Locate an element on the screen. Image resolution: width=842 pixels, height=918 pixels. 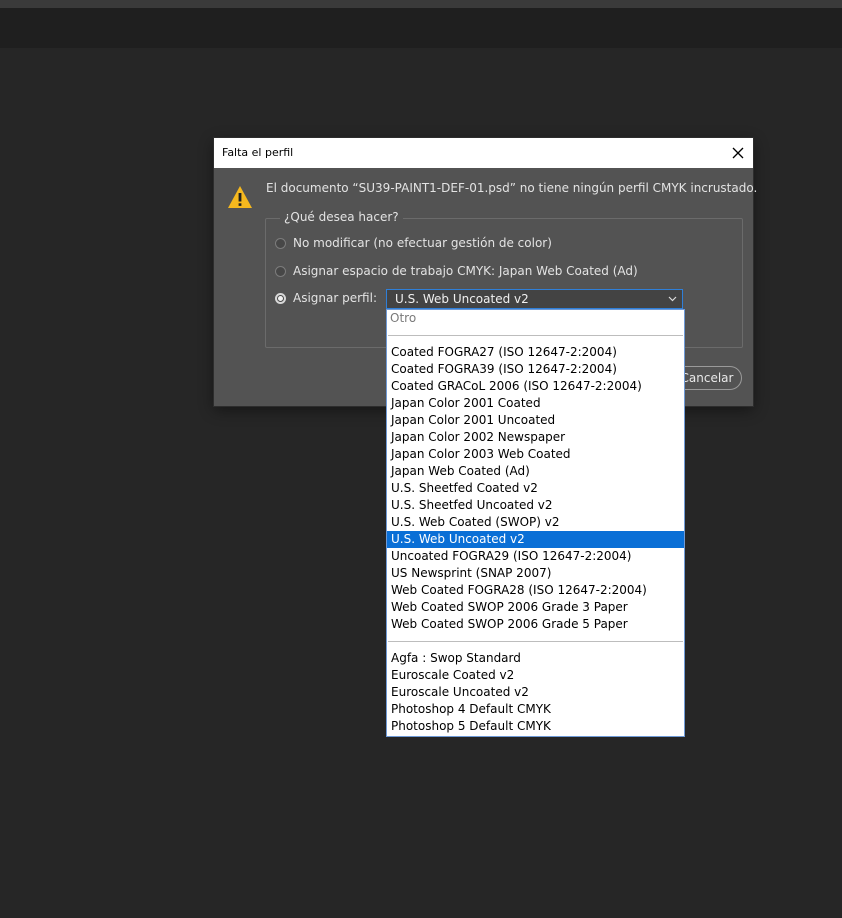
dropdown-item: U.S. Sheetfed Coated v2 is located at coordinates (535, 488).